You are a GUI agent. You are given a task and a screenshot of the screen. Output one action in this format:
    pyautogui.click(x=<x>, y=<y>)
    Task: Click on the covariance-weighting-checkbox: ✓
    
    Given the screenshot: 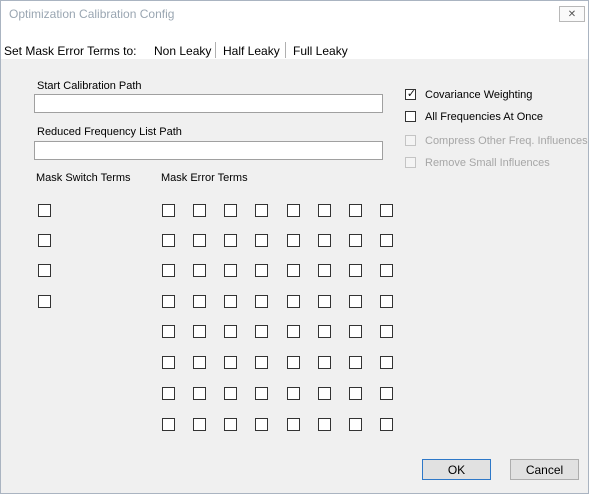 What is the action you would take?
    pyautogui.click(x=411, y=94)
    